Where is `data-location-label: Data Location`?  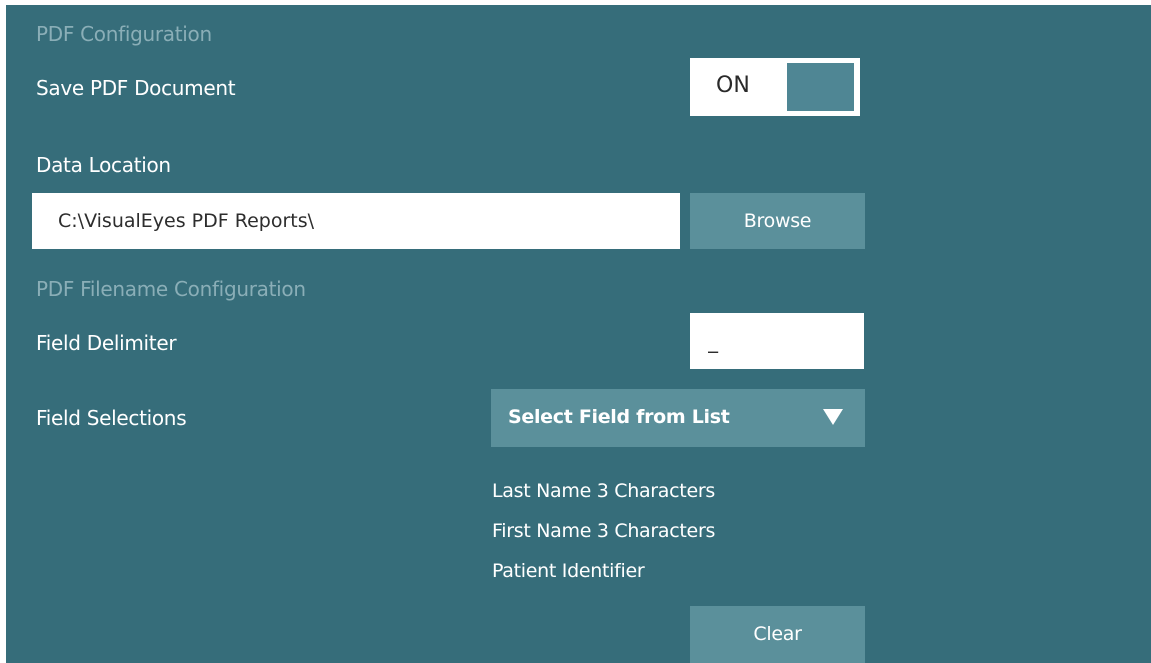 data-location-label: Data Location is located at coordinates (103, 165).